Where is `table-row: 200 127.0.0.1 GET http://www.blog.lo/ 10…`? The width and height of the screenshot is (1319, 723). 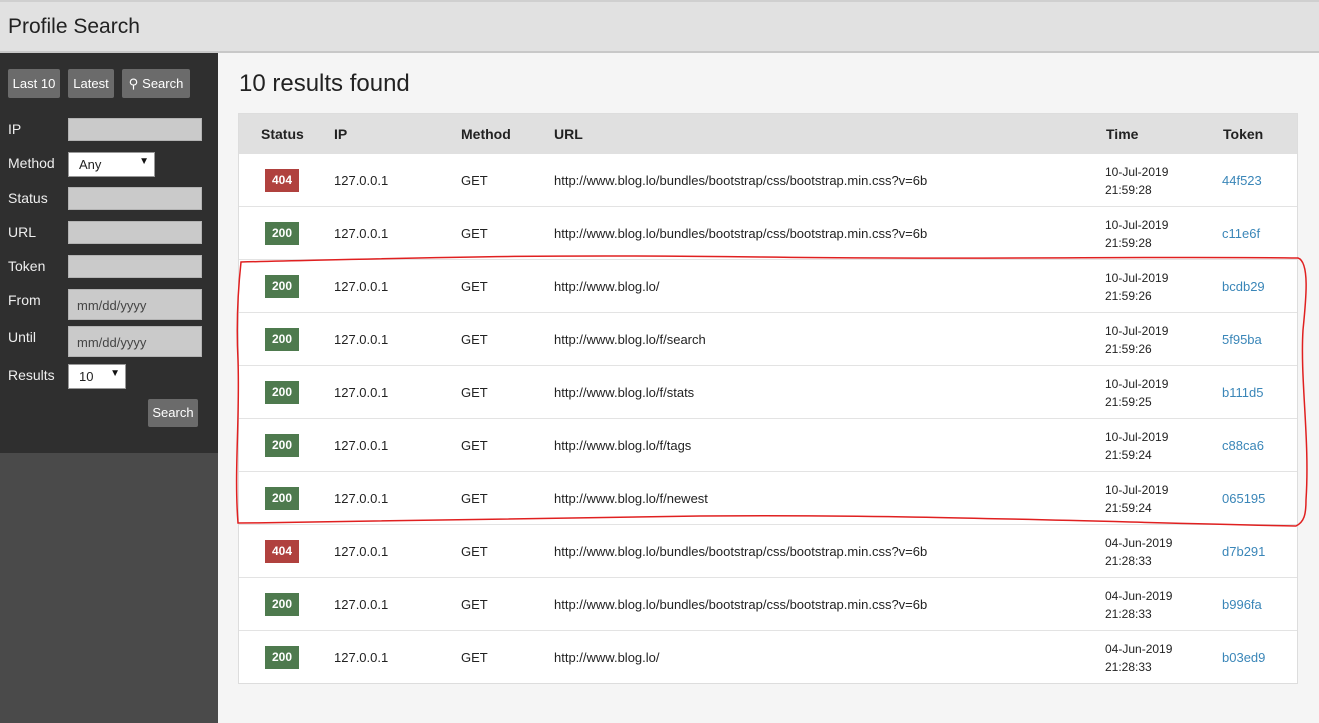
table-row: 200 127.0.0.1 GET http://www.blog.lo/ 10… is located at coordinates (768, 286).